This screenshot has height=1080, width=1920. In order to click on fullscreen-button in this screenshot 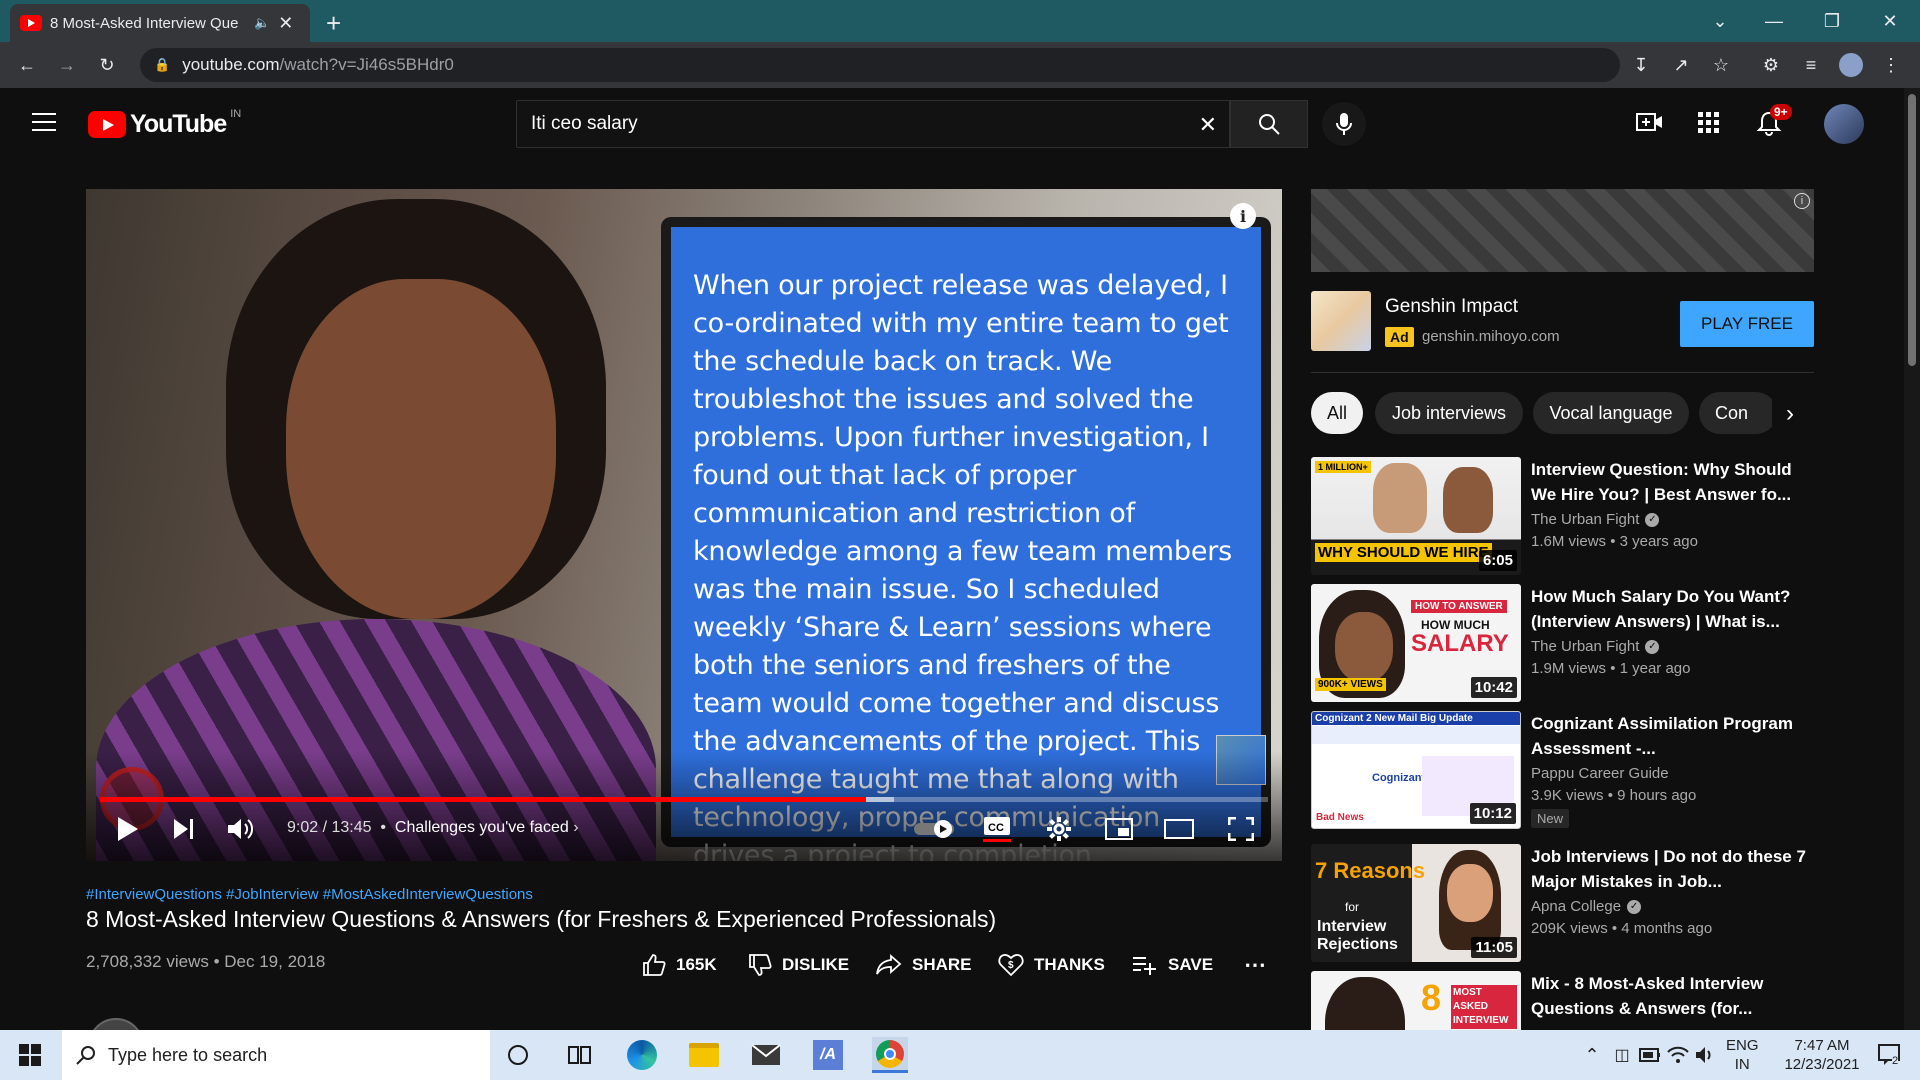, I will do `click(1241, 829)`.